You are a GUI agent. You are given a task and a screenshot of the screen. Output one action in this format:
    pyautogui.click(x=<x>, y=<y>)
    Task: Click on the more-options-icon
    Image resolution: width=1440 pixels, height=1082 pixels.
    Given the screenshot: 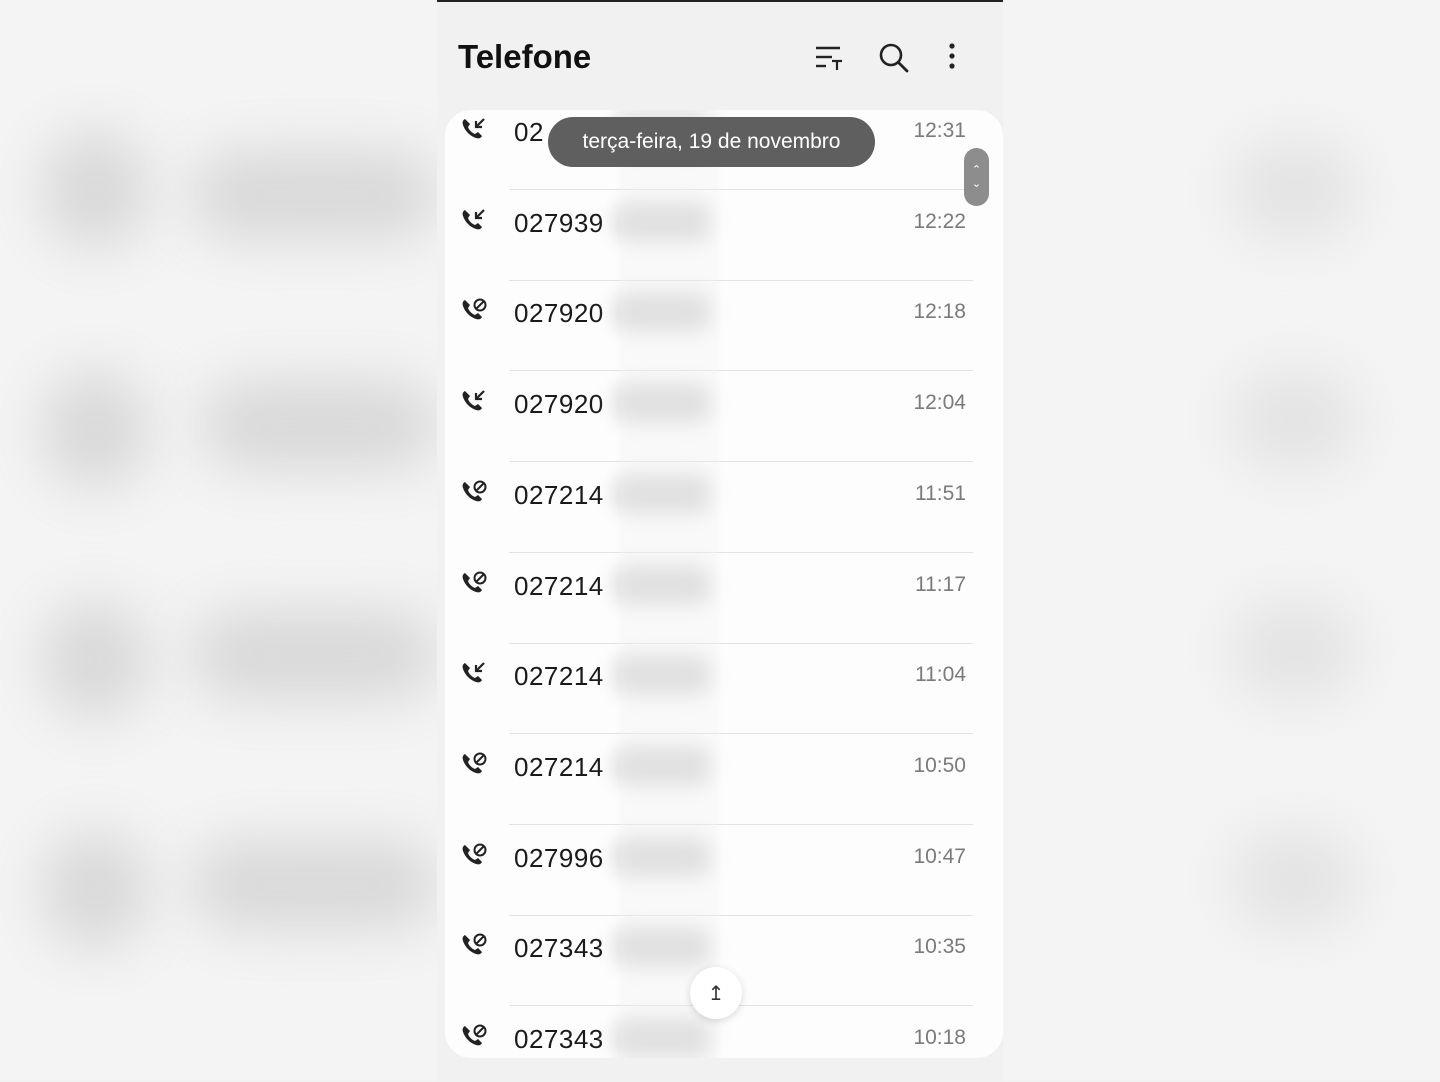 What is the action you would take?
    pyautogui.click(x=952, y=58)
    